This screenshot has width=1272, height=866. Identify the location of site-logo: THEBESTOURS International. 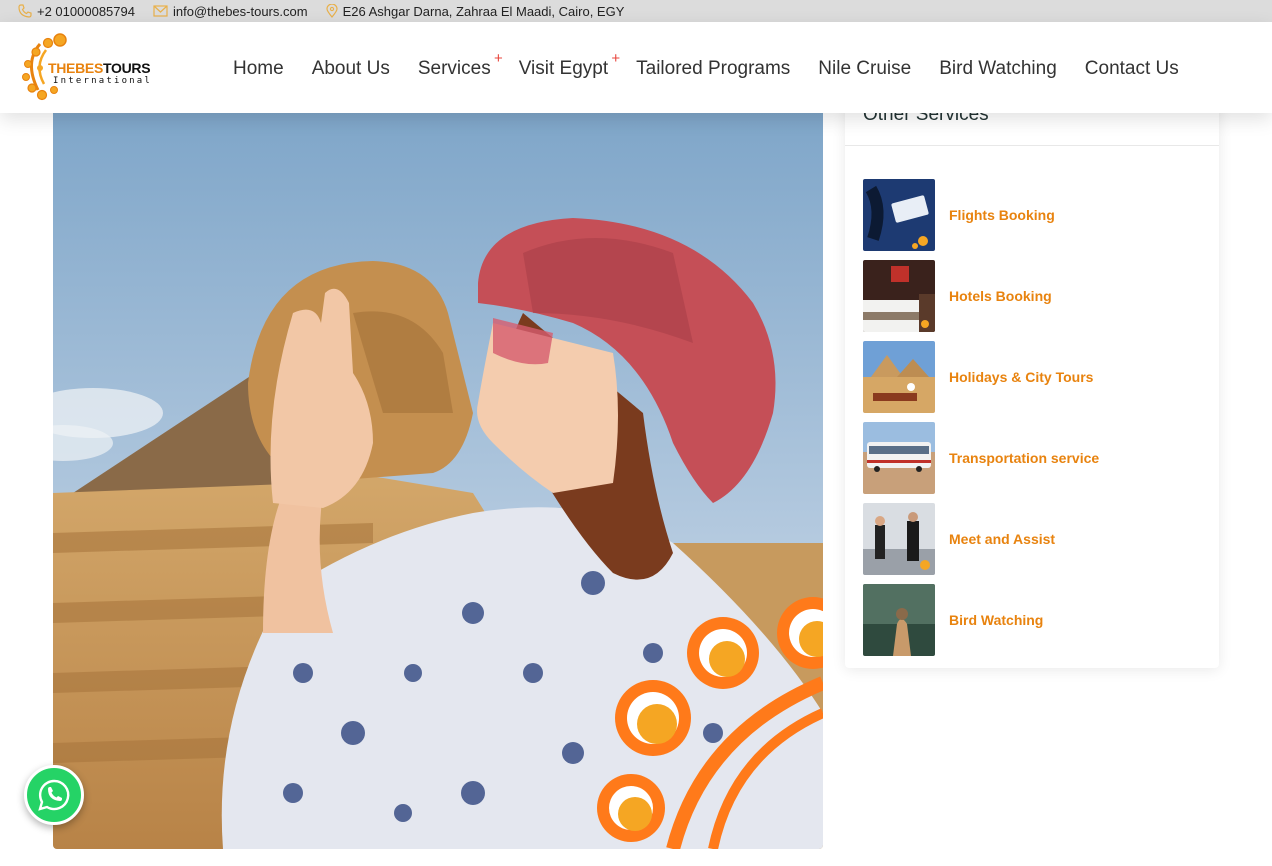
(84, 67).